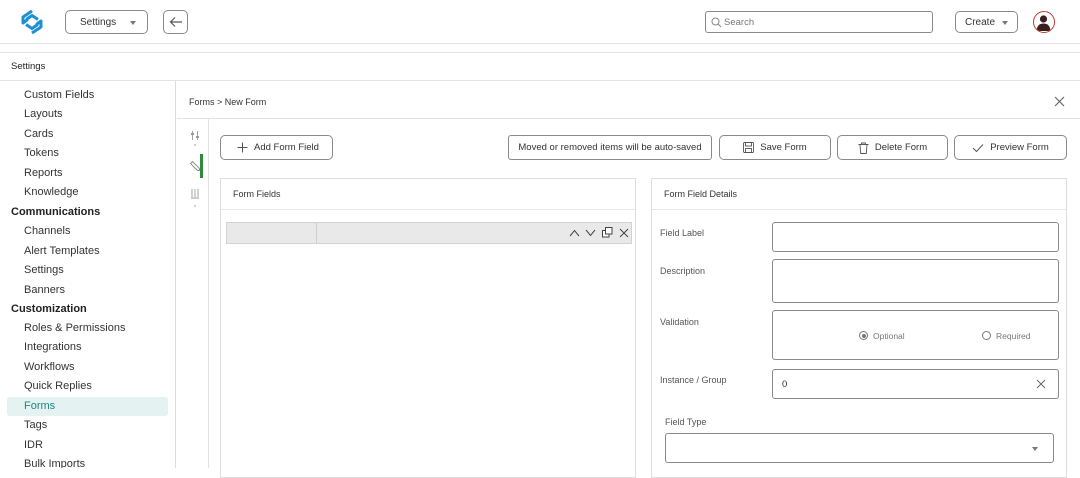 The width and height of the screenshot is (1080, 478). I want to click on add-form-field-button: Add Form Field, so click(276, 147).